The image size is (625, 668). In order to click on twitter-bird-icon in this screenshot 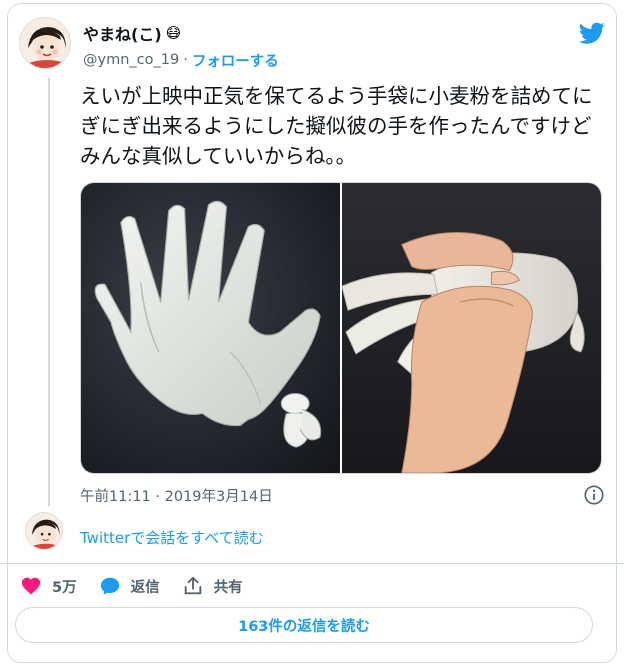, I will do `click(591, 33)`.